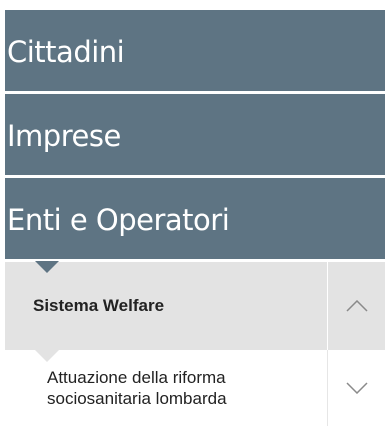 The height and width of the screenshot is (444, 385). Describe the element at coordinates (356, 388) in the screenshot. I see `chevron-down-icon` at that location.